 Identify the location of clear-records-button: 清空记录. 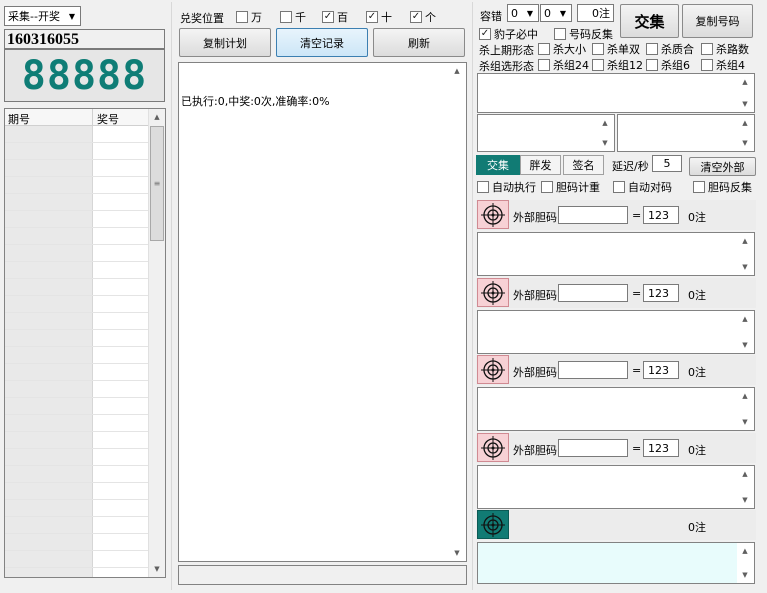
(322, 42).